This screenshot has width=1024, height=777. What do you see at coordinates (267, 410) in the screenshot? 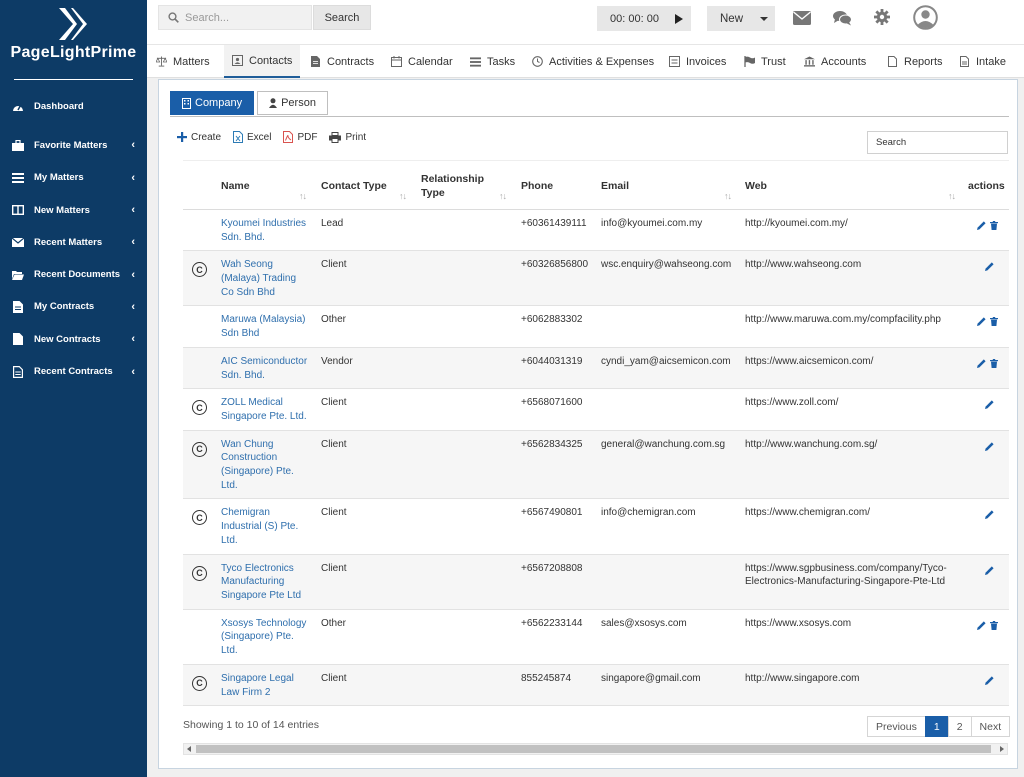
I see `contact-name-link: ZOLL Medical Singapore Pte. Ltd.` at bounding box center [267, 410].